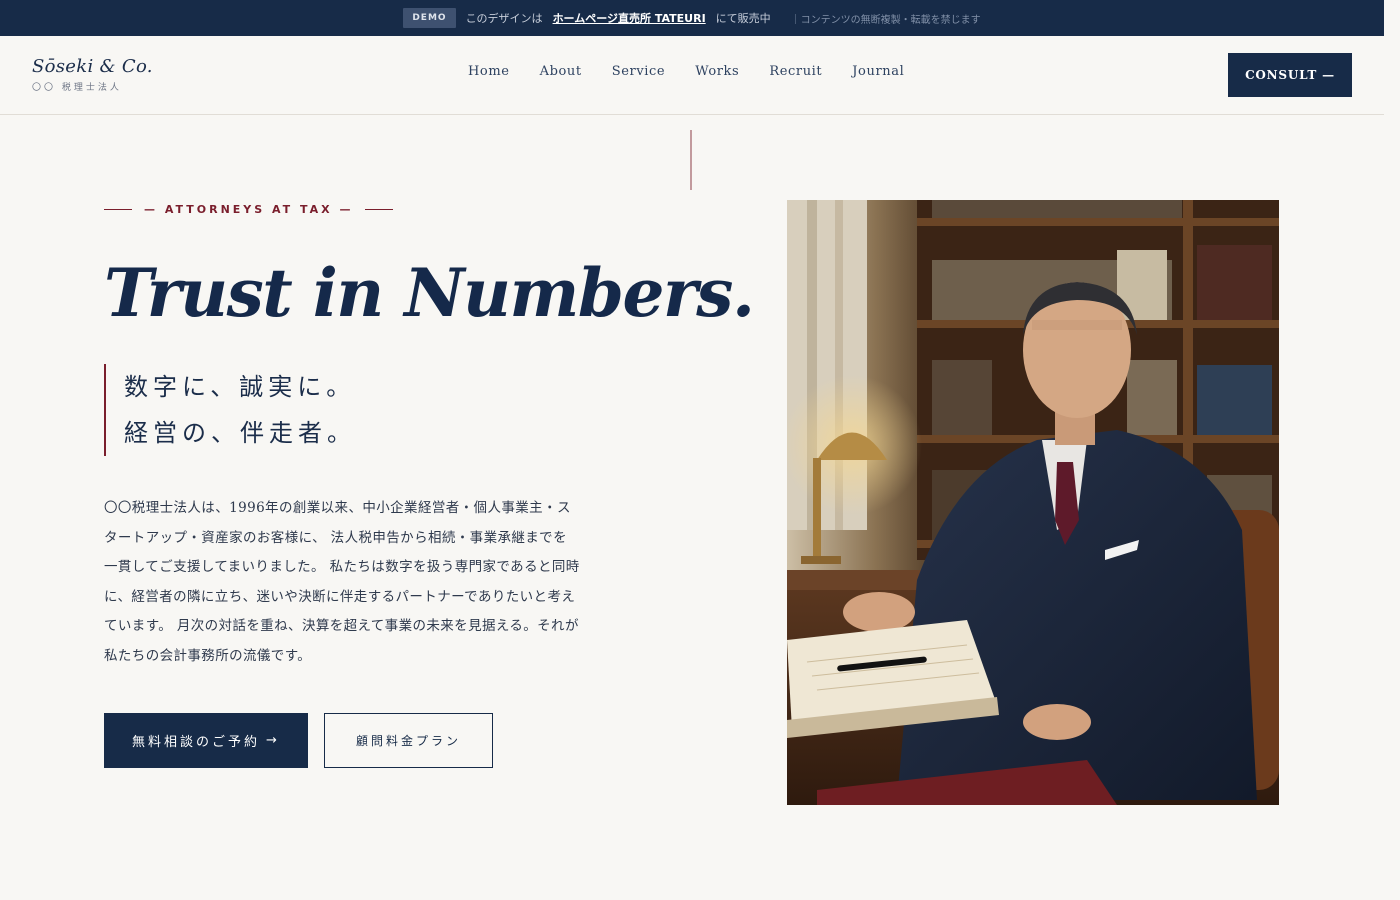 This screenshot has width=1400, height=900. What do you see at coordinates (686, 71) in the screenshot?
I see `main-nav: Home About Service Works Recruit Journal` at bounding box center [686, 71].